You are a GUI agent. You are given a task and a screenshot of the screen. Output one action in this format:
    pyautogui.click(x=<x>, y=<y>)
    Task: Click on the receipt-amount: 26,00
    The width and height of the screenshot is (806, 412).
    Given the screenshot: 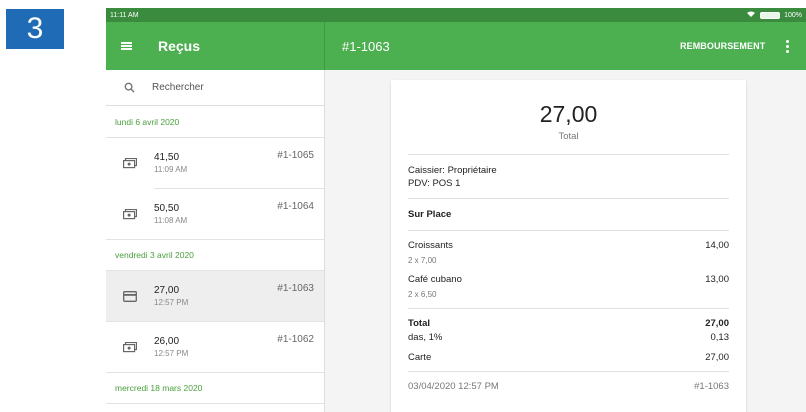 What is the action you would take?
    pyautogui.click(x=167, y=341)
    